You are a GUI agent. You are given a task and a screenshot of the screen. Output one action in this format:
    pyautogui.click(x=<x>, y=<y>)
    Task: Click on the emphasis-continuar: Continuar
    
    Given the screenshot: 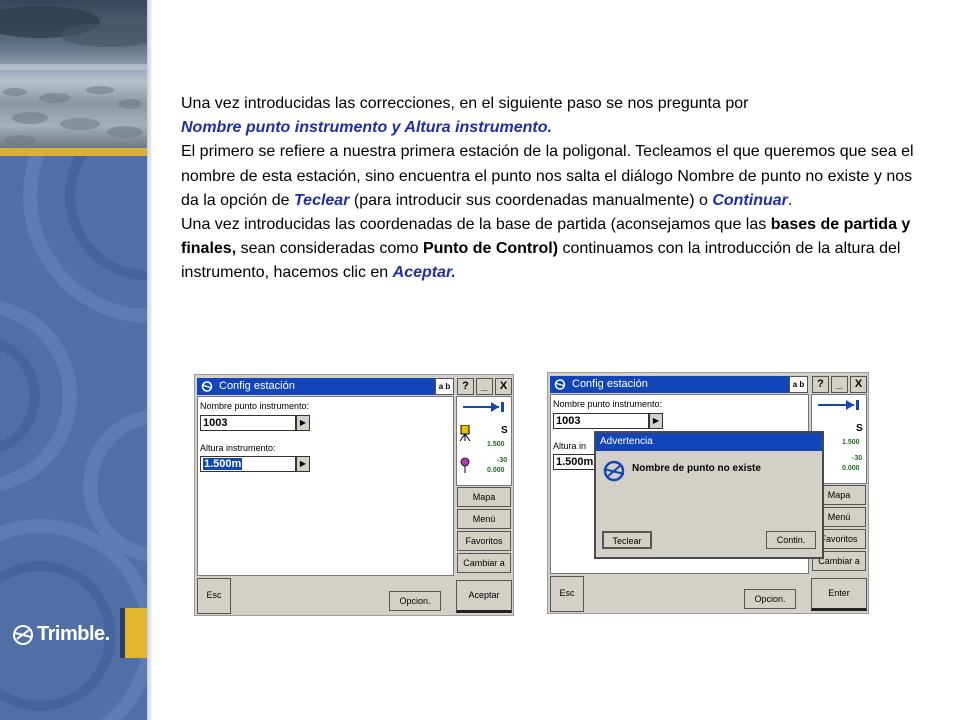 What is the action you would take?
    pyautogui.click(x=750, y=200)
    